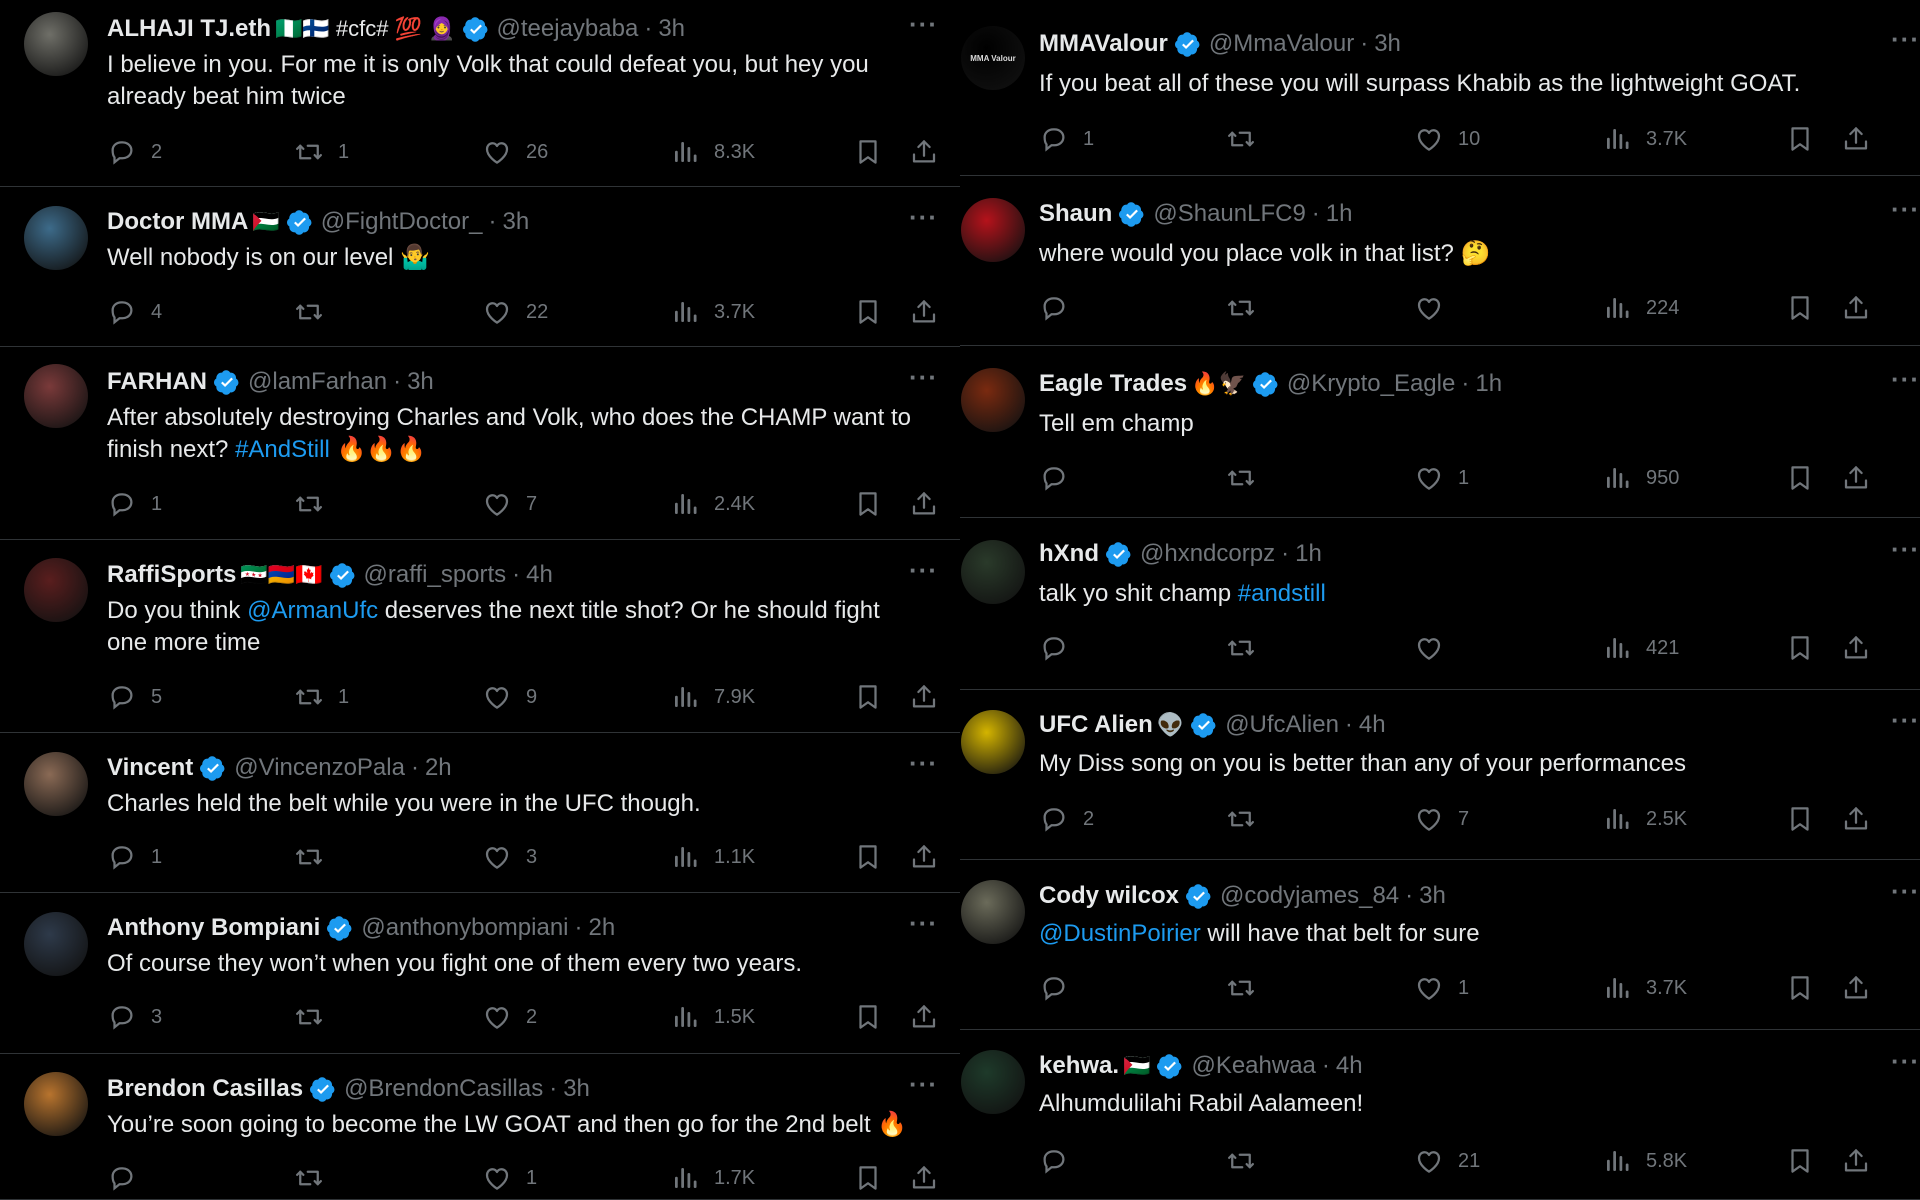 The image size is (1920, 1200). I want to click on views-button: 2.4K, so click(712, 504).